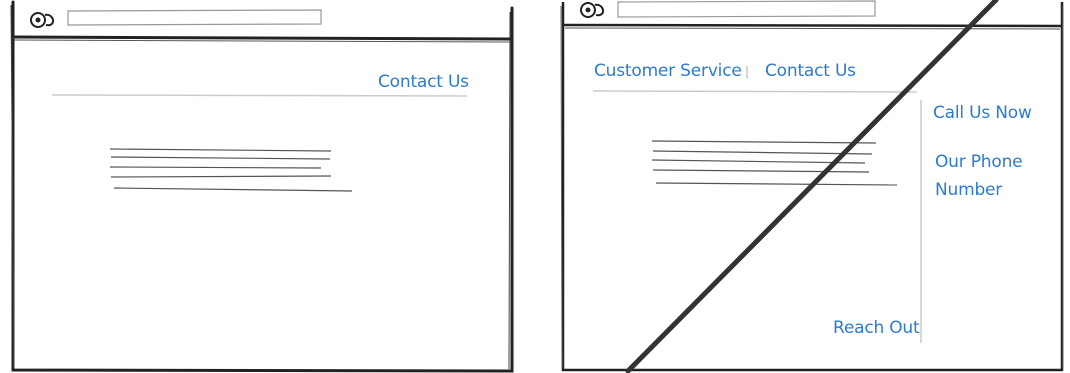 This screenshot has height=373, width=1070. Describe the element at coordinates (810, 71) in the screenshot. I see `nav-link-contact-us: Contact Us` at that location.